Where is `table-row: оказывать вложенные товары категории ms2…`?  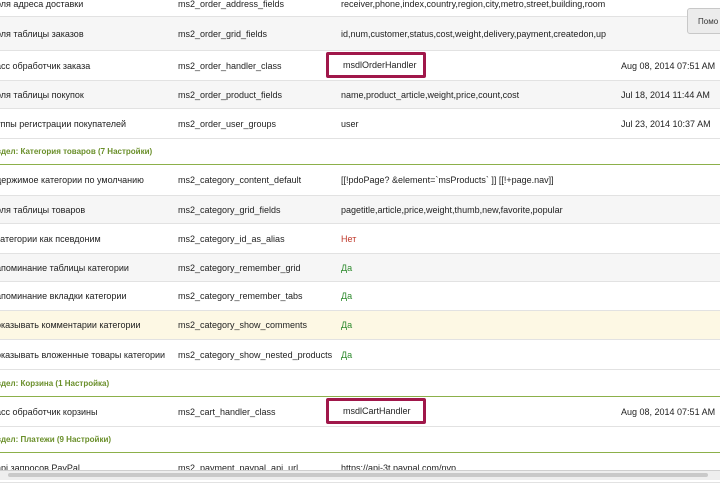
table-row: оказывать вложенные товары категории ms2… is located at coordinates (360, 355).